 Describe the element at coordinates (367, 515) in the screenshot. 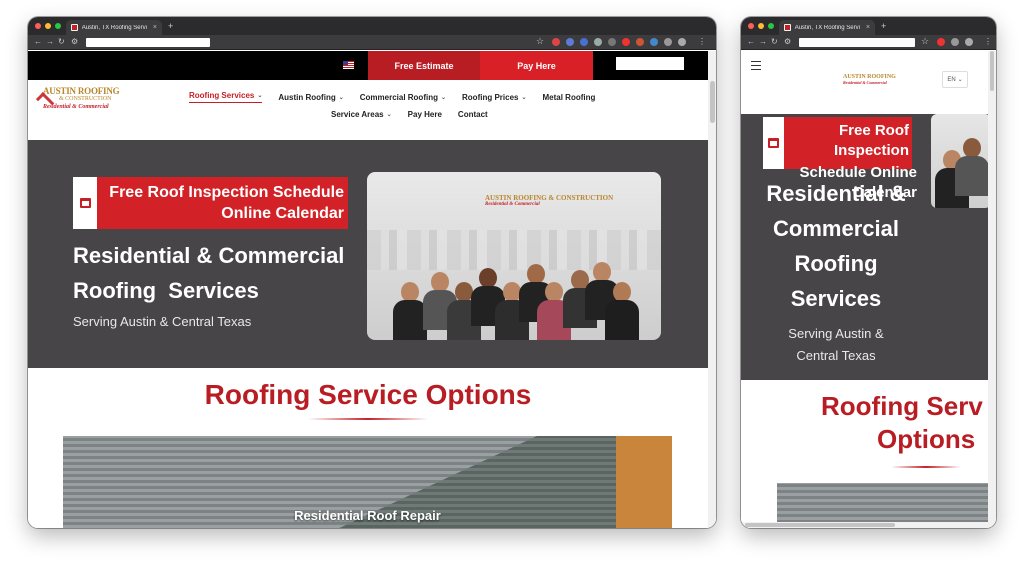

I see `card-caption: Residential Roof Repair` at that location.